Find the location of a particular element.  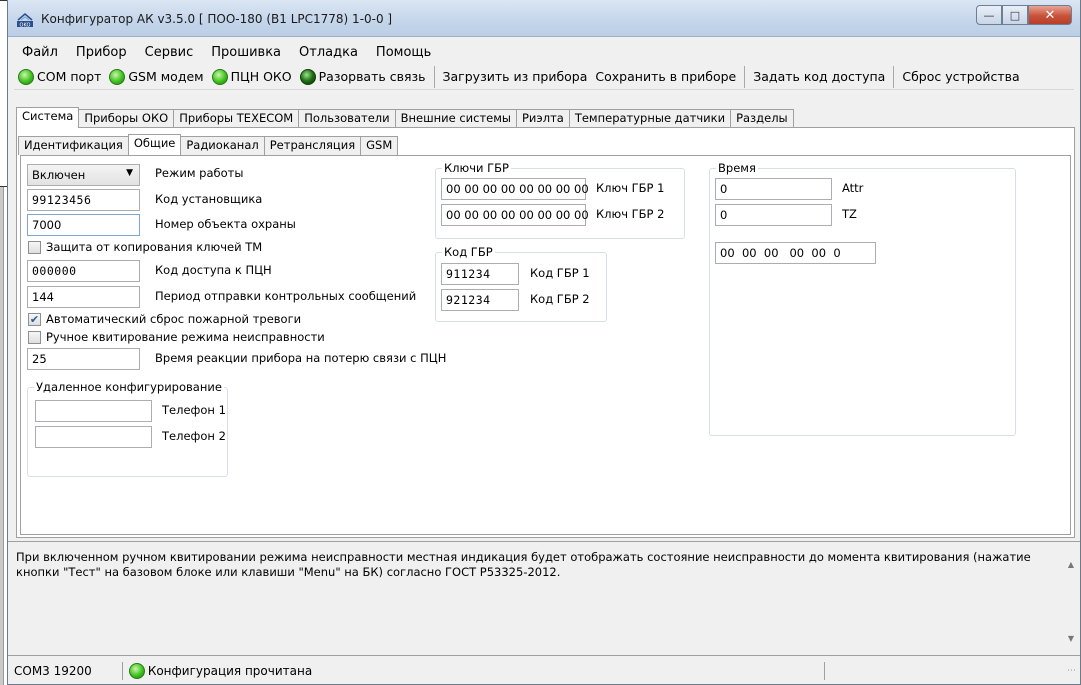

disconnect-label: Разорвать связь is located at coordinates (372, 76).